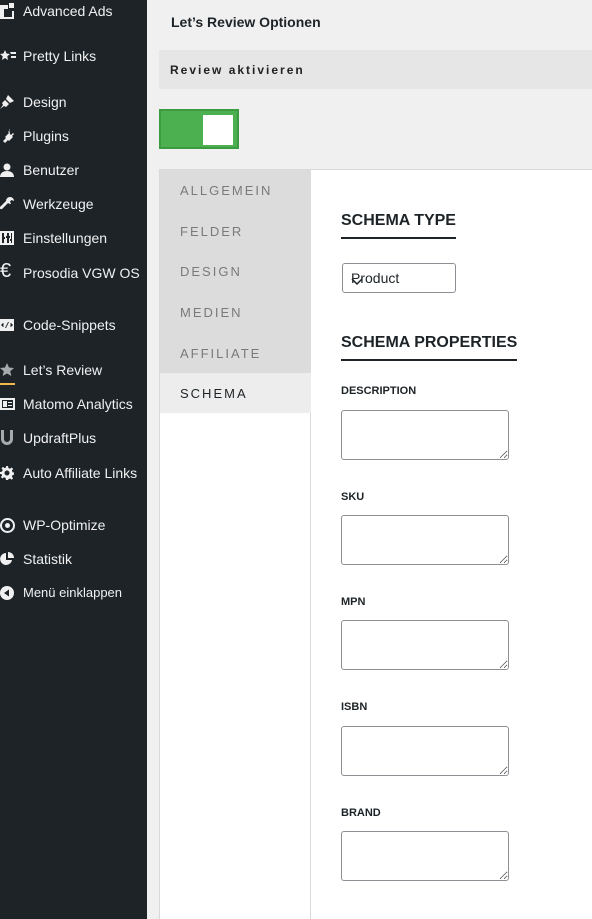 Image resolution: width=592 pixels, height=919 pixels. Describe the element at coordinates (6, 271) in the screenshot. I see `euro-icon: €` at that location.